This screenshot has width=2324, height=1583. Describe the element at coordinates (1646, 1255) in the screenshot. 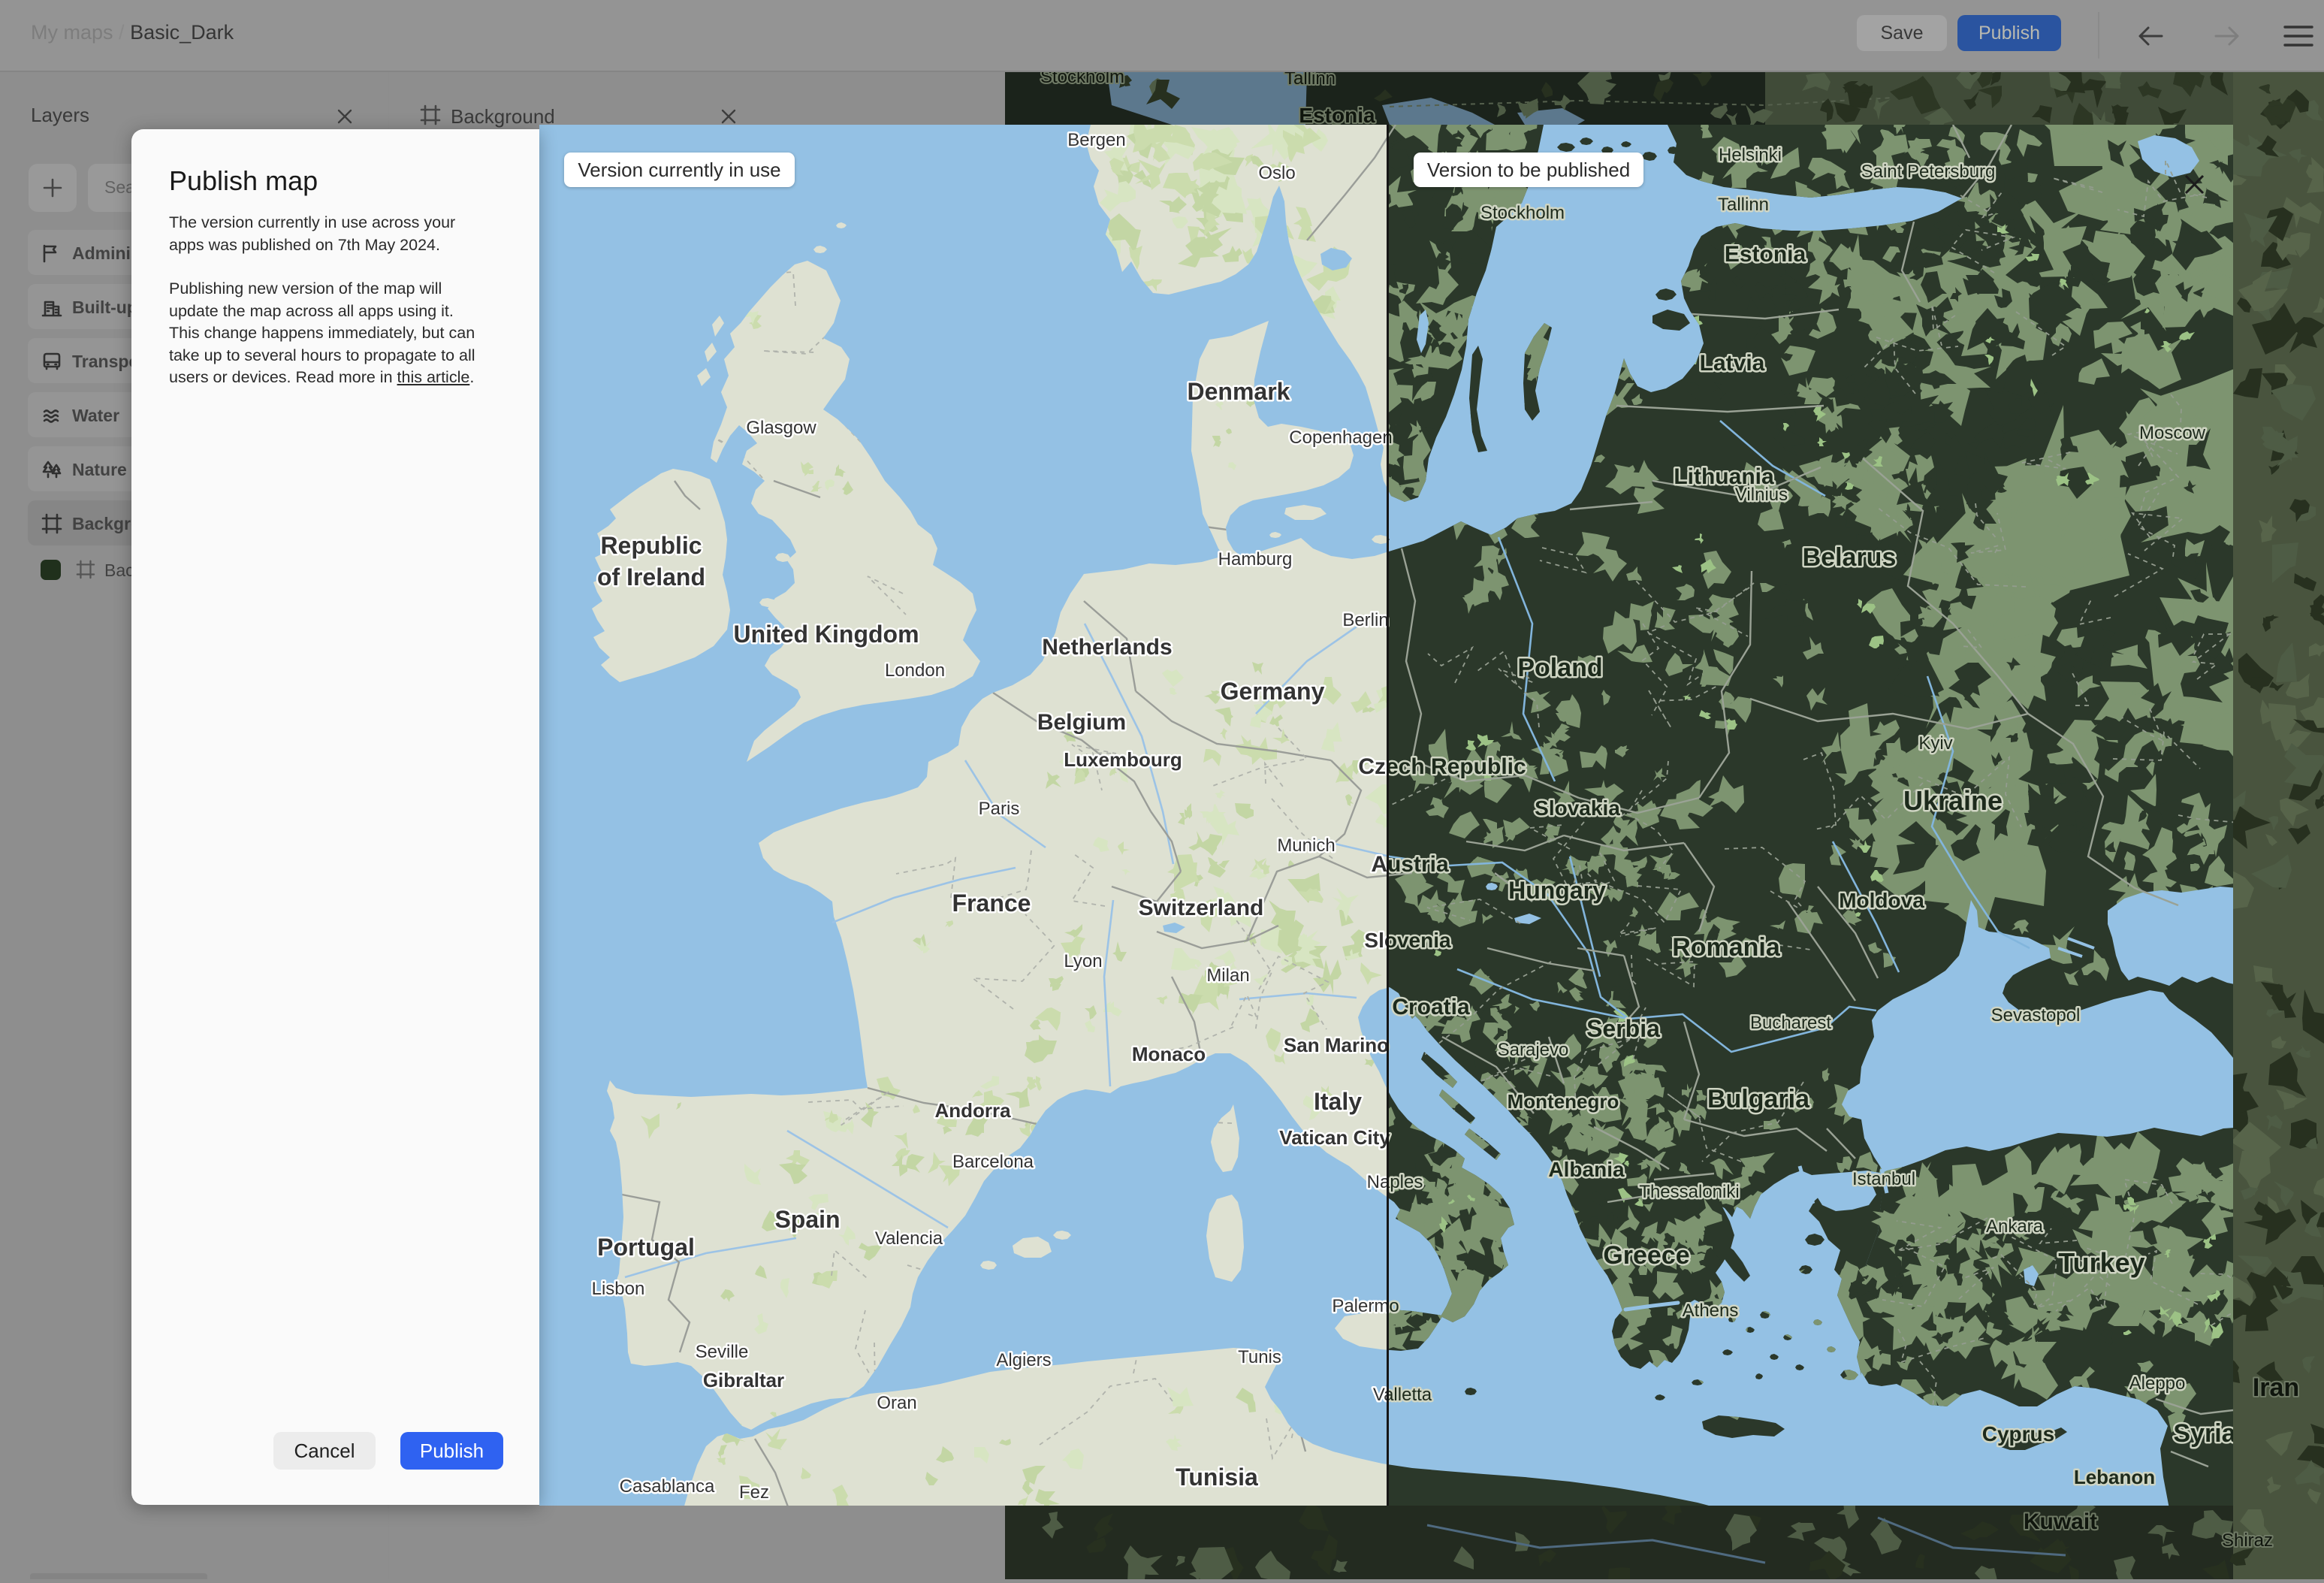

I see `svg-text: Greece` at that location.